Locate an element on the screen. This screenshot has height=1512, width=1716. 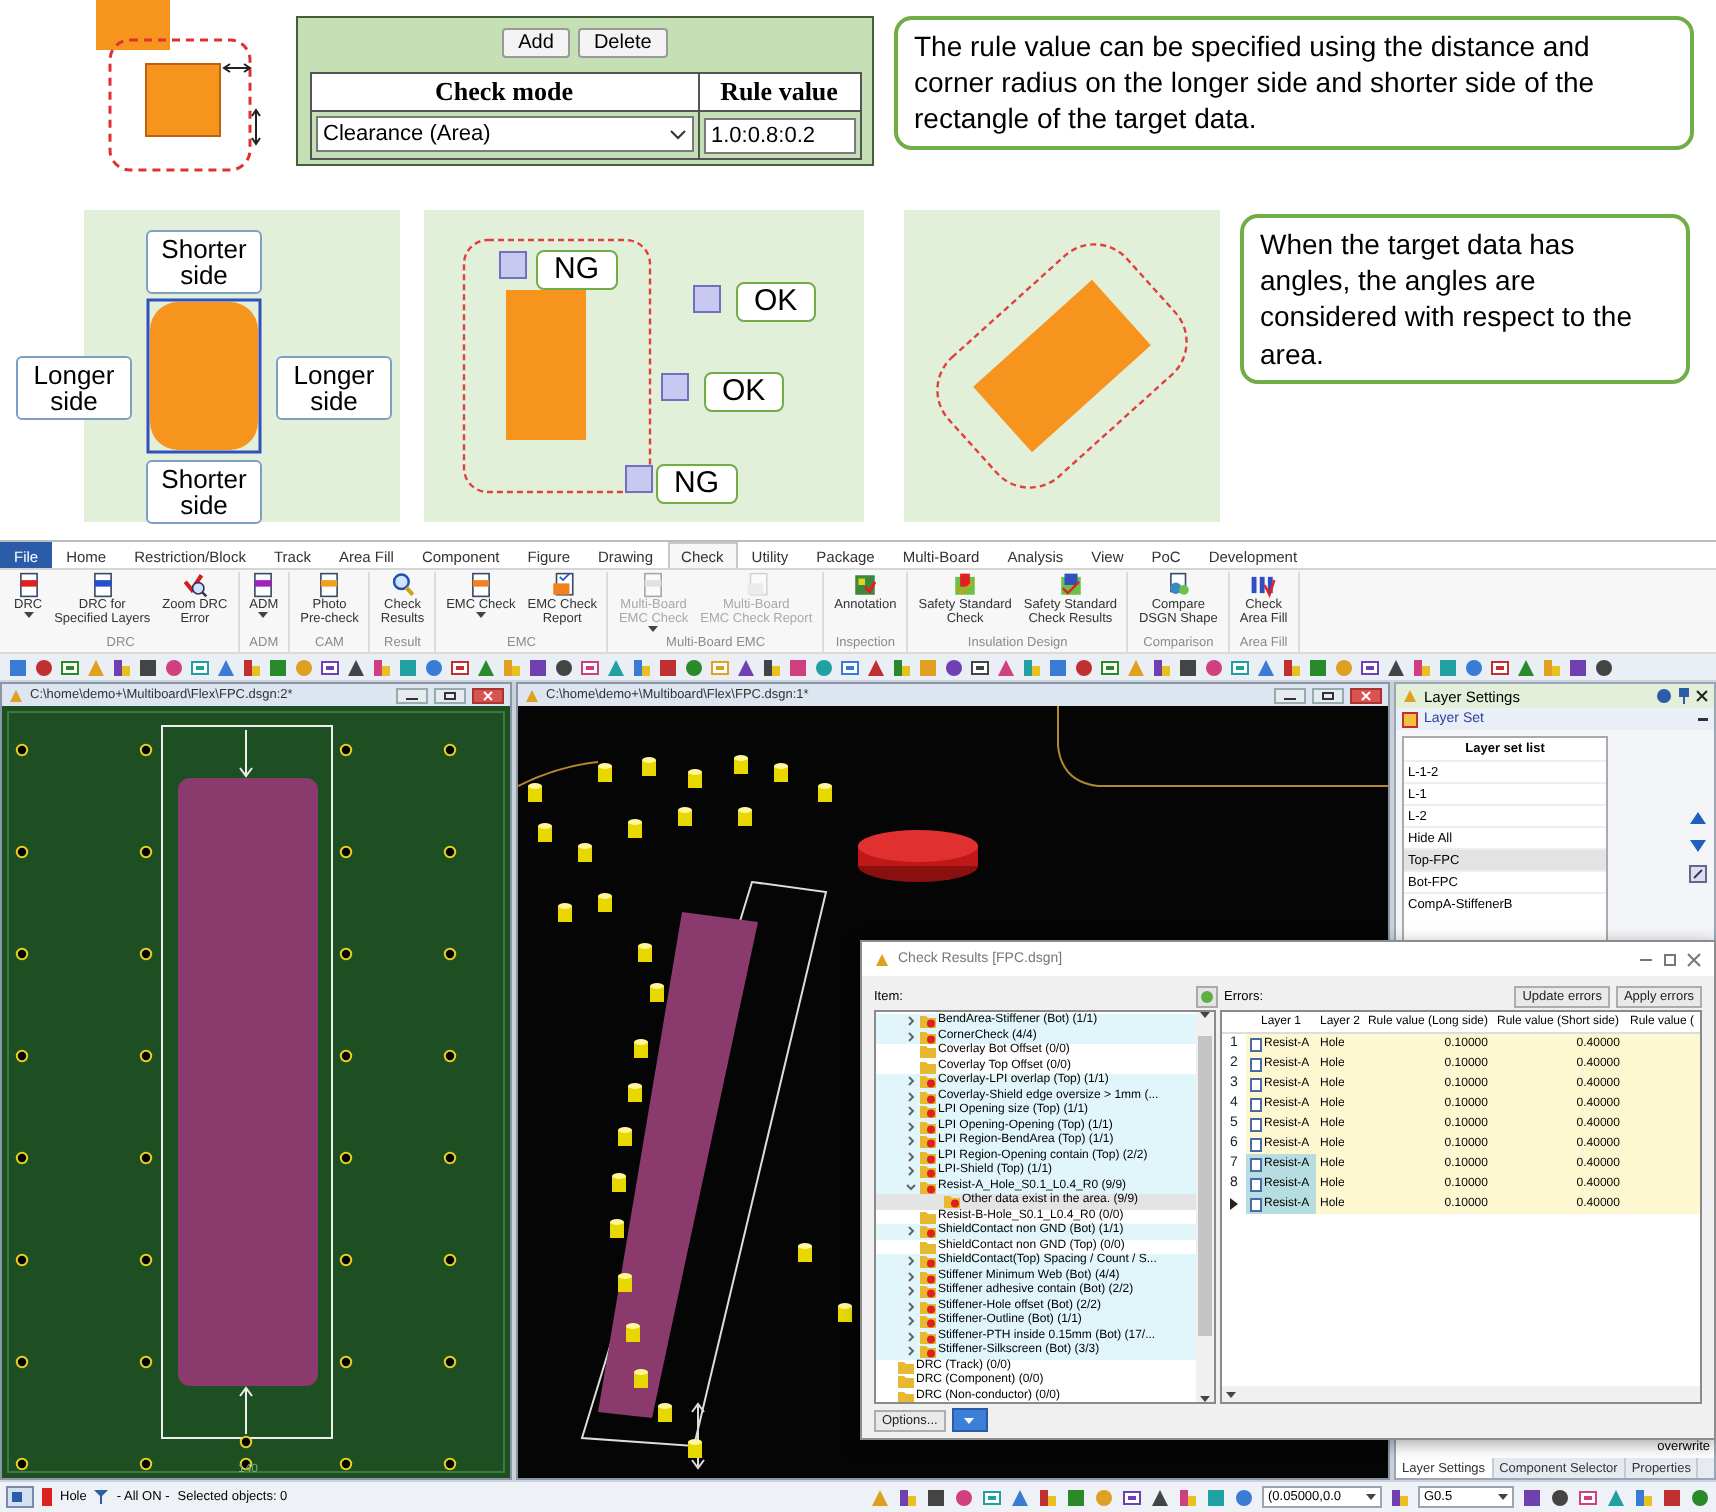
help-icon is located at coordinates (1664, 696).